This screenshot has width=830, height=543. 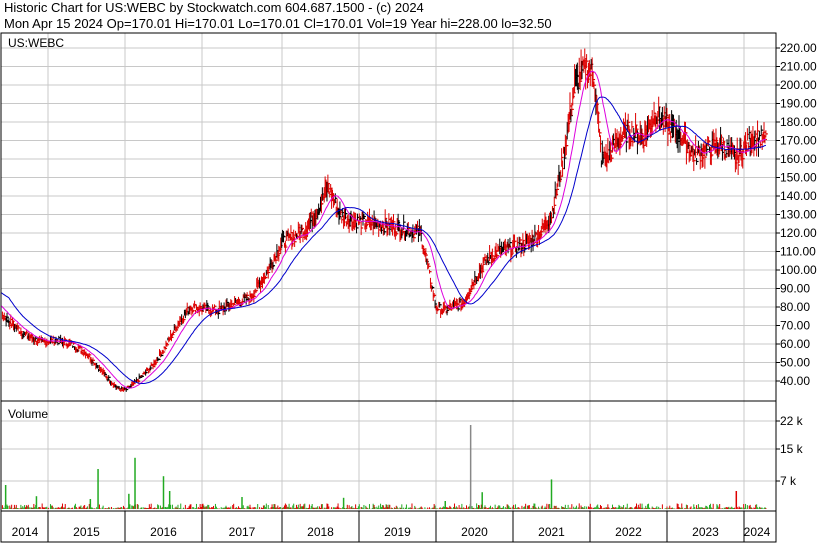 I want to click on price-tick-label: 120.00, so click(x=798, y=233).